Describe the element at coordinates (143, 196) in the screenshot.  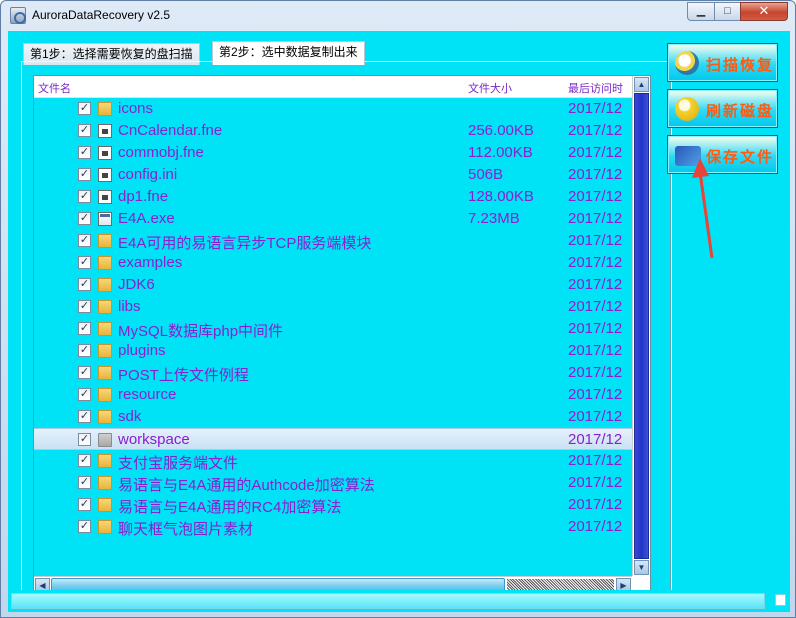
I see `row-name: dp1.fne` at that location.